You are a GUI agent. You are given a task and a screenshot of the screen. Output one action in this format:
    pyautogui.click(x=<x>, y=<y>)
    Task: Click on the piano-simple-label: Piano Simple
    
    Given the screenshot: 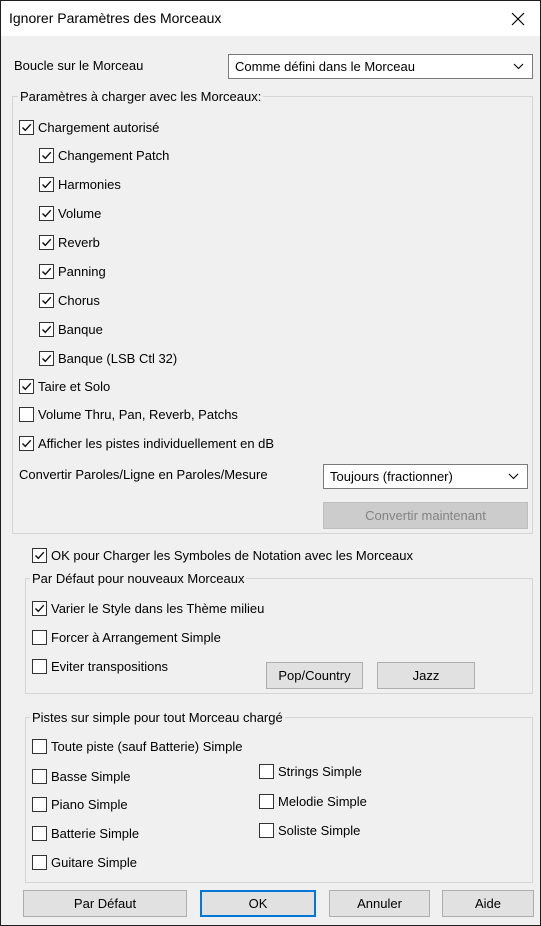 What is the action you would take?
    pyautogui.click(x=89, y=804)
    